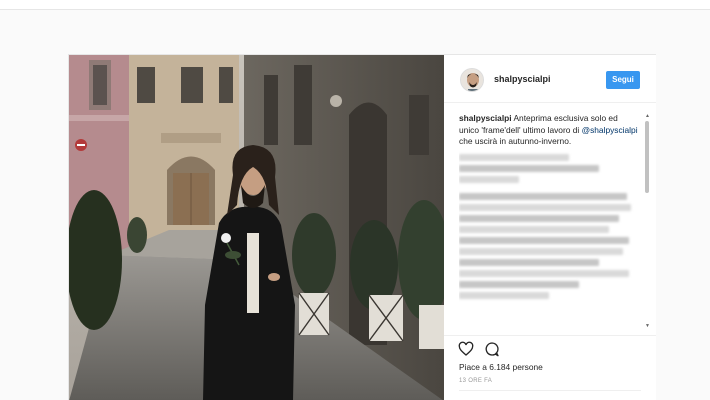  What do you see at coordinates (515, 141) in the screenshot?
I see `caption-text-after: che uscirà in autunno-inverno.` at bounding box center [515, 141].